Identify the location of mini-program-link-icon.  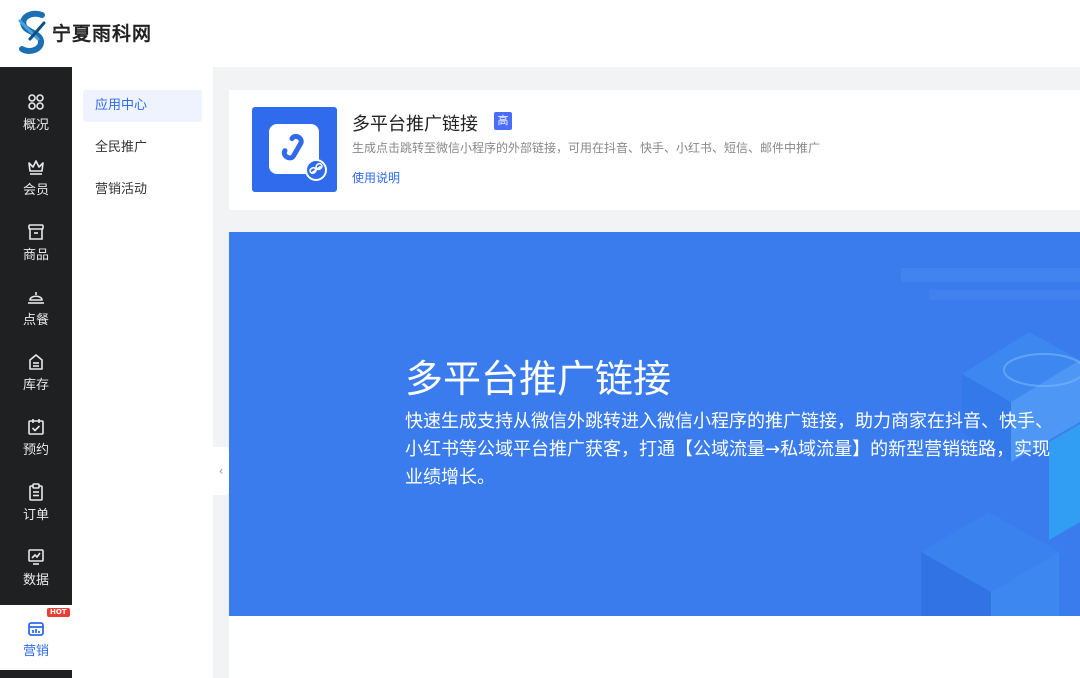
(298, 152).